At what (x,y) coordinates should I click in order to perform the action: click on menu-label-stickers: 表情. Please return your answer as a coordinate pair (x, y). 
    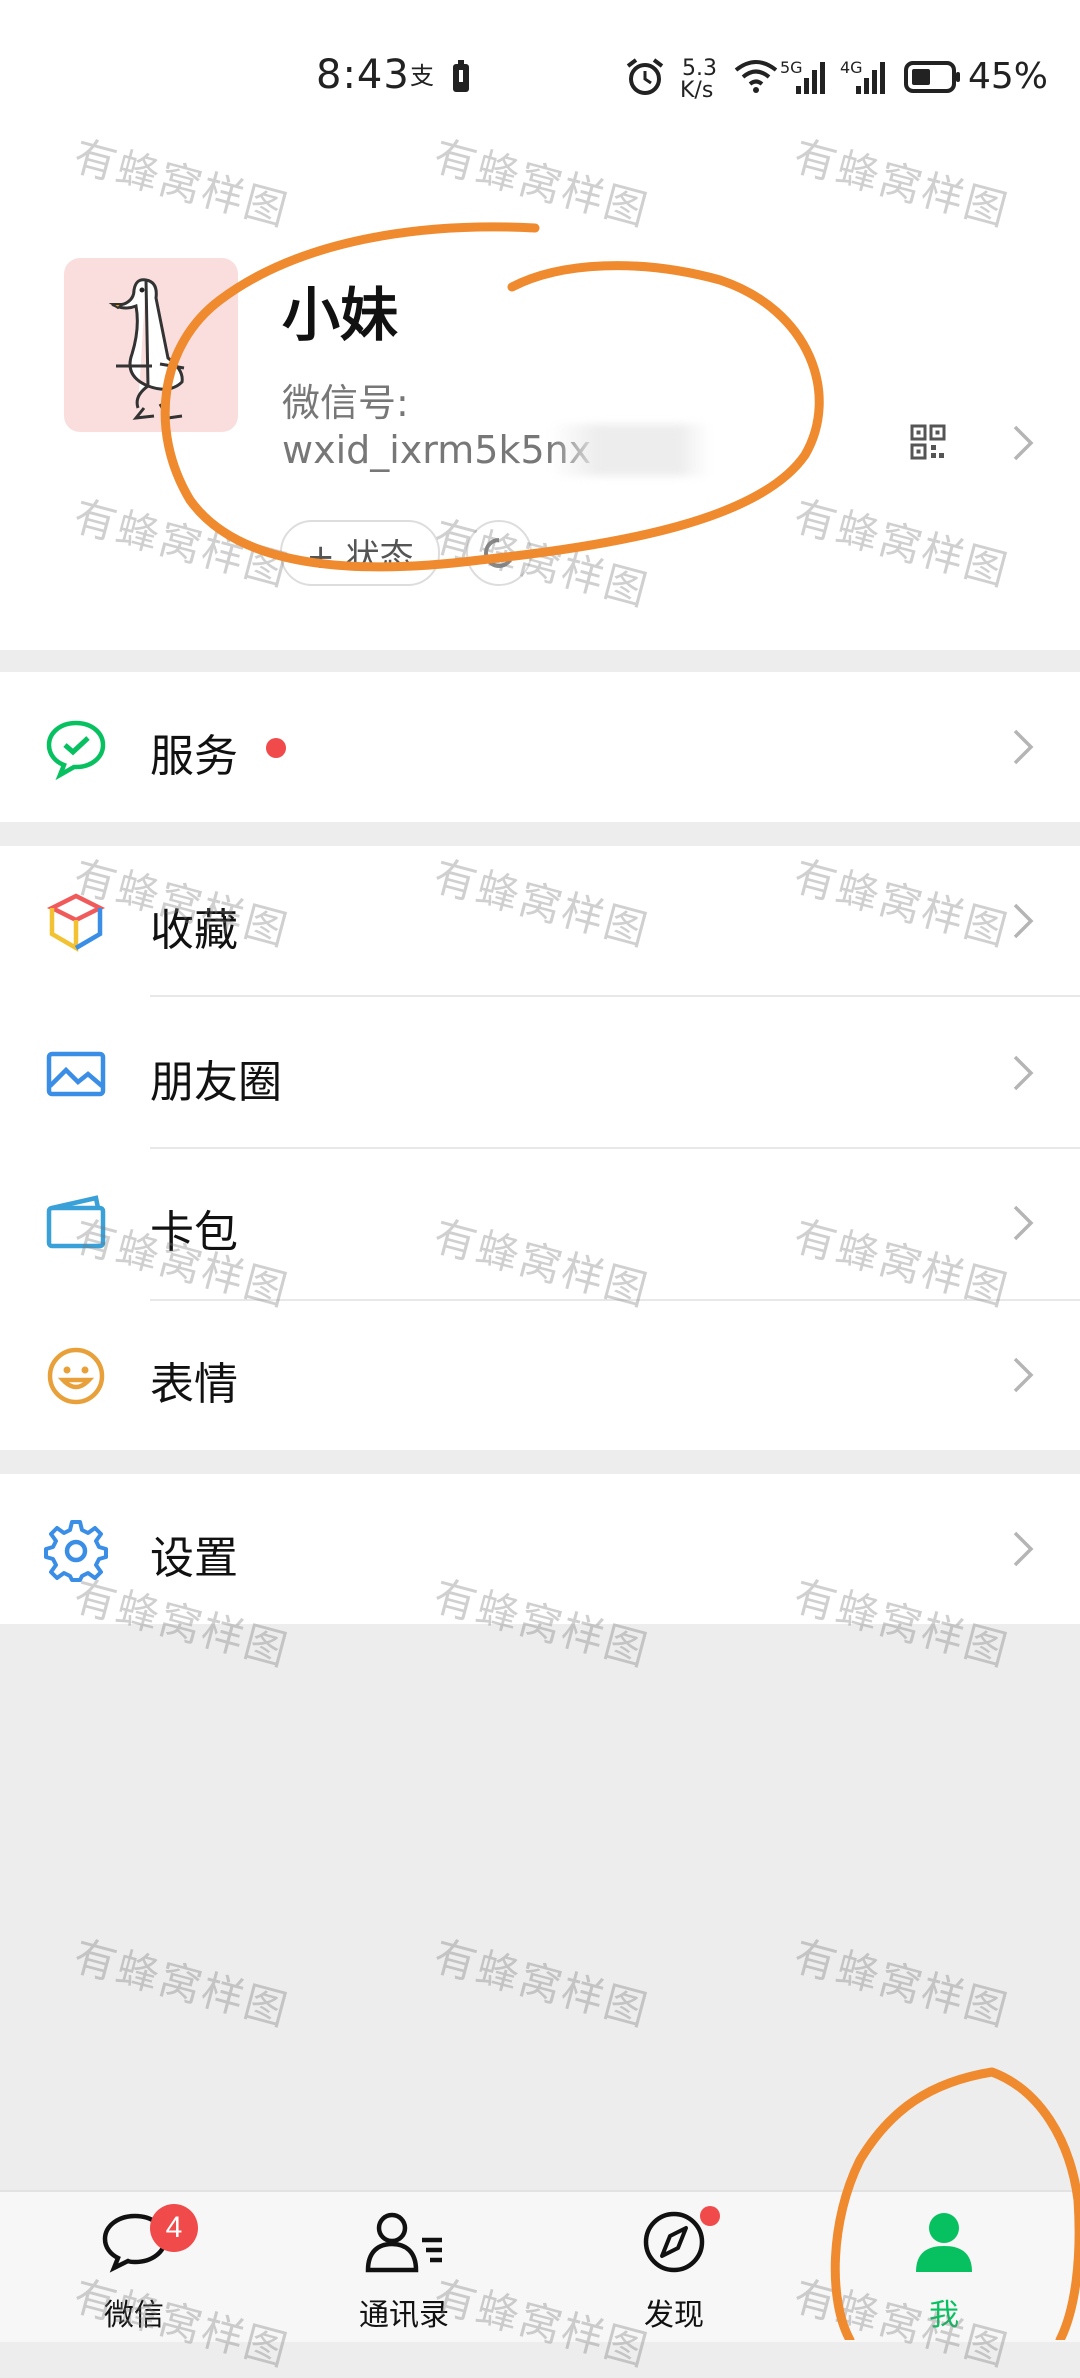
    Looking at the image, I should click on (194, 1384).